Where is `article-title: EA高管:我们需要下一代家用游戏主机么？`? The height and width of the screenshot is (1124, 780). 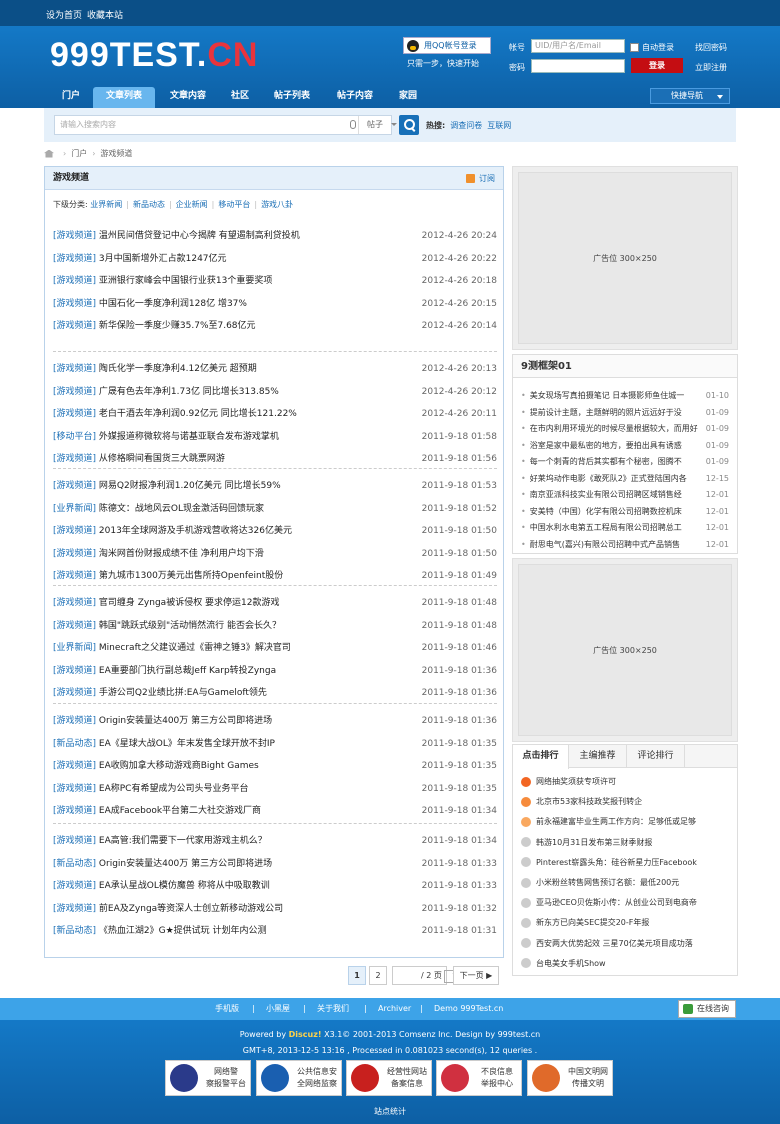 article-title: EA高管:我们需要下一代家用游戏主机么？ is located at coordinates (183, 841).